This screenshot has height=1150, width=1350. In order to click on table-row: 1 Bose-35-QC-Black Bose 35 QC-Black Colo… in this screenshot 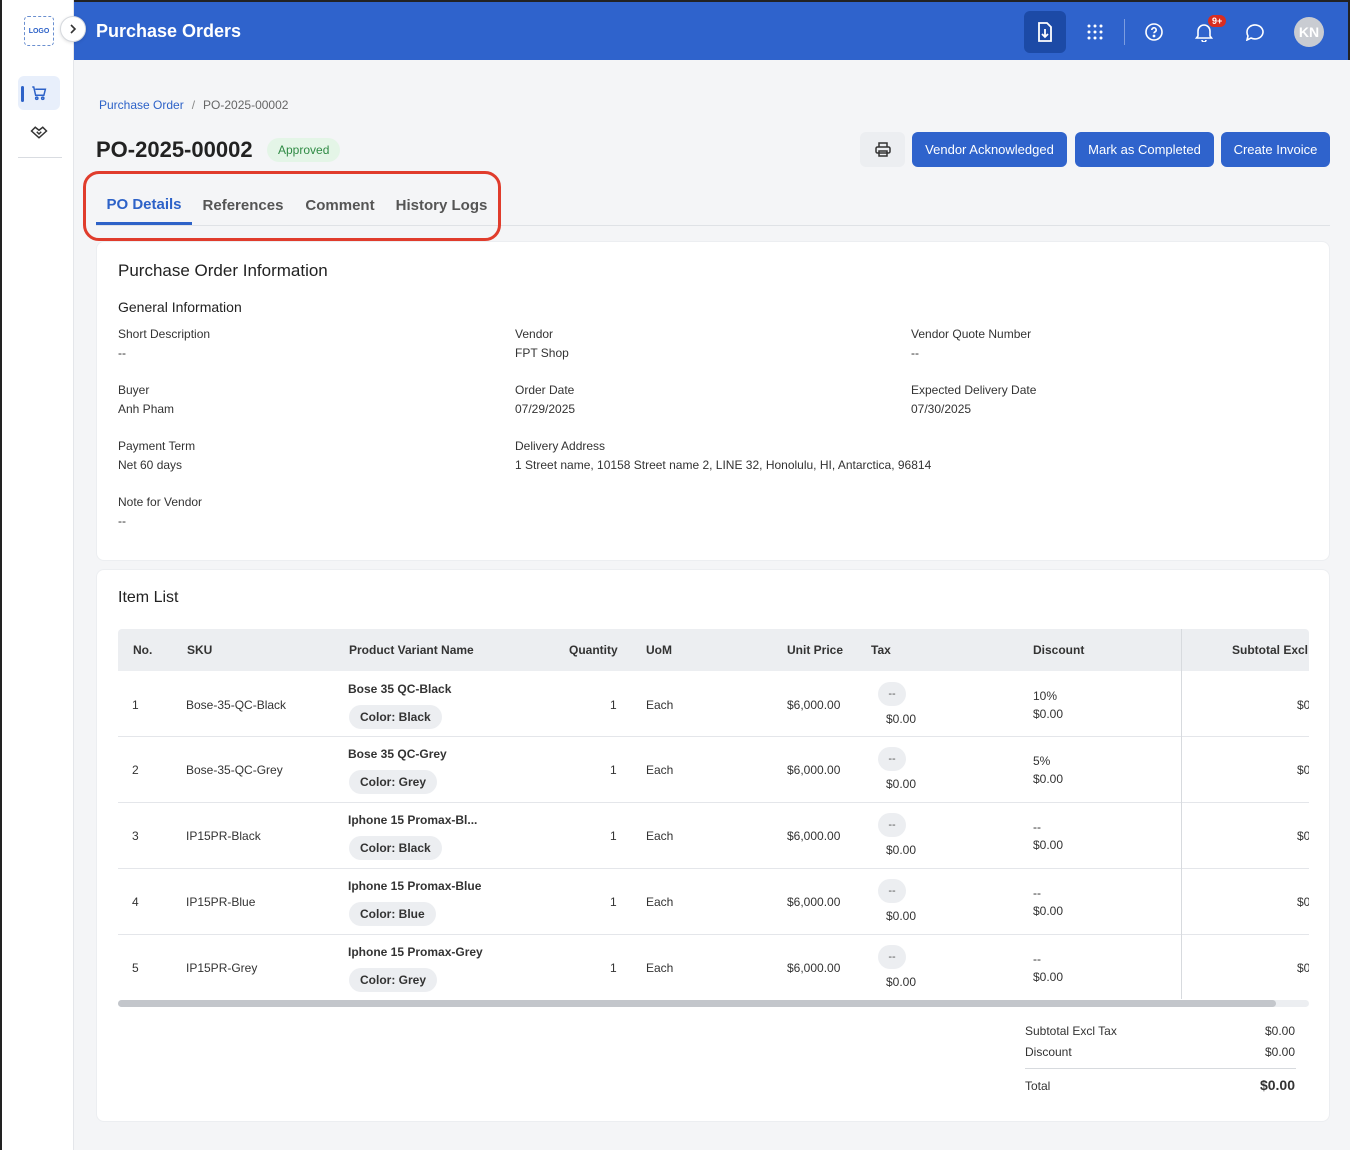, I will do `click(713, 704)`.